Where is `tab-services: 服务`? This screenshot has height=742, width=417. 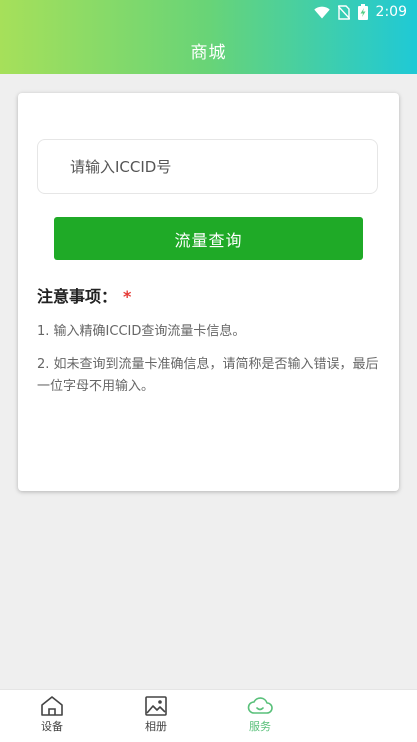 tab-services: 服务 is located at coordinates (260, 714).